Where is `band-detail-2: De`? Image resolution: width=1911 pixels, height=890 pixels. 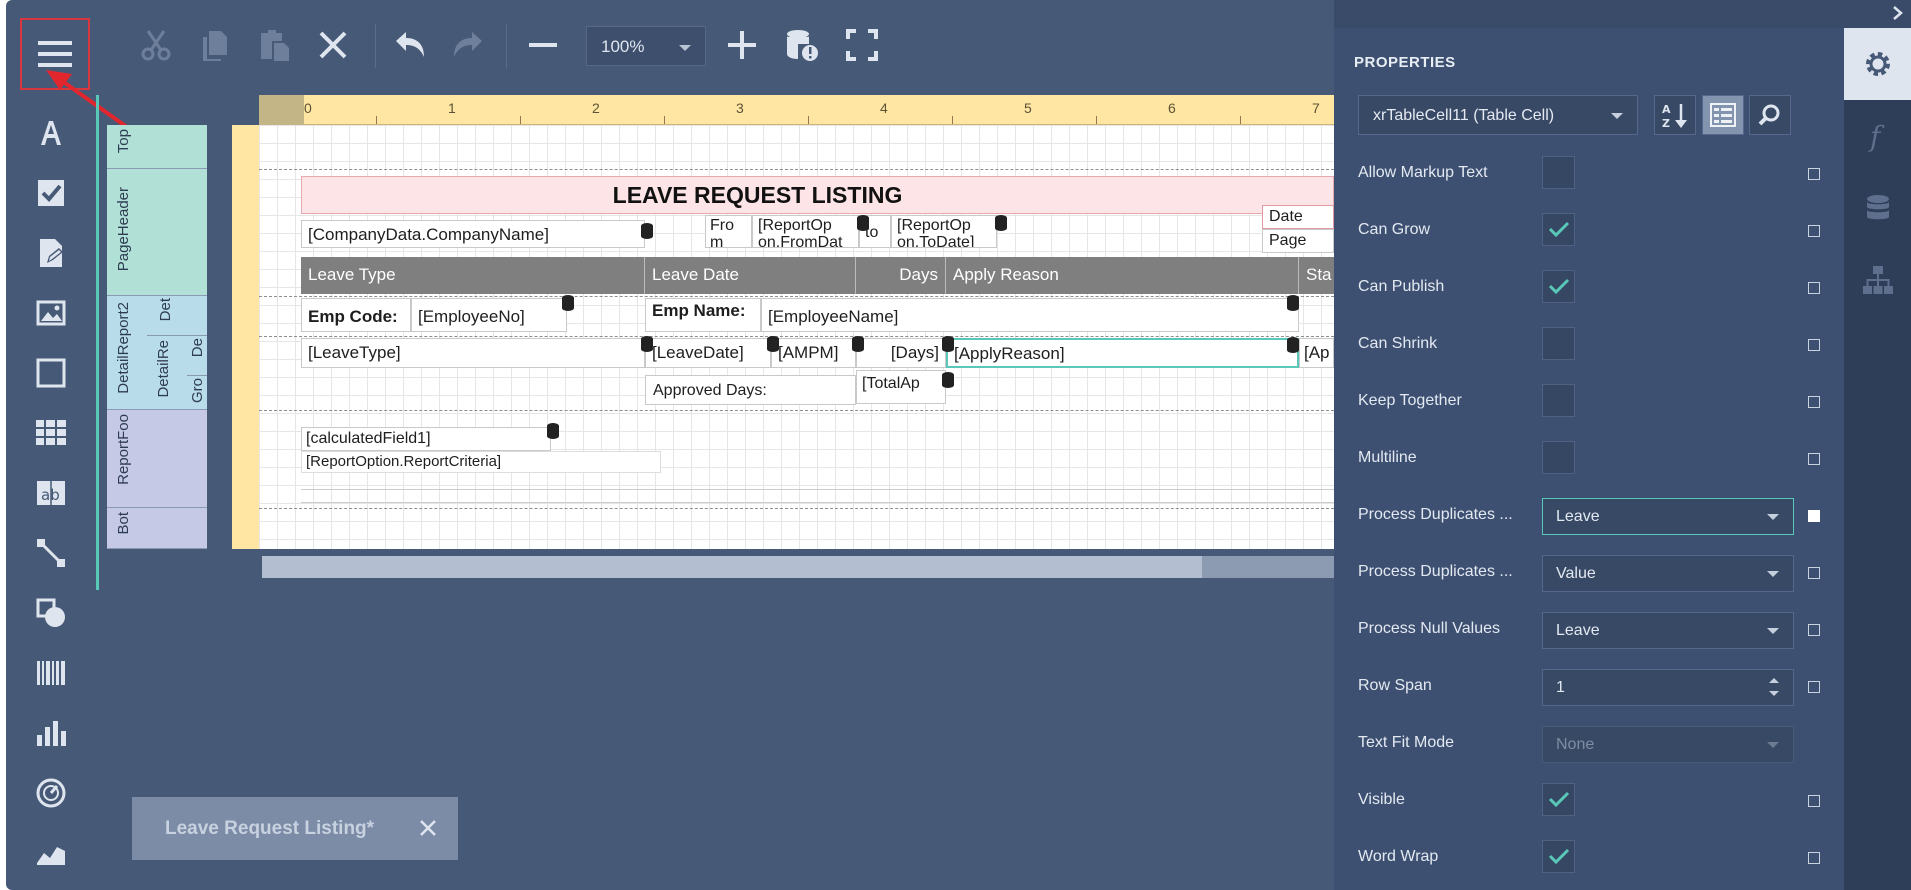
band-detail-2: De is located at coordinates (197, 356).